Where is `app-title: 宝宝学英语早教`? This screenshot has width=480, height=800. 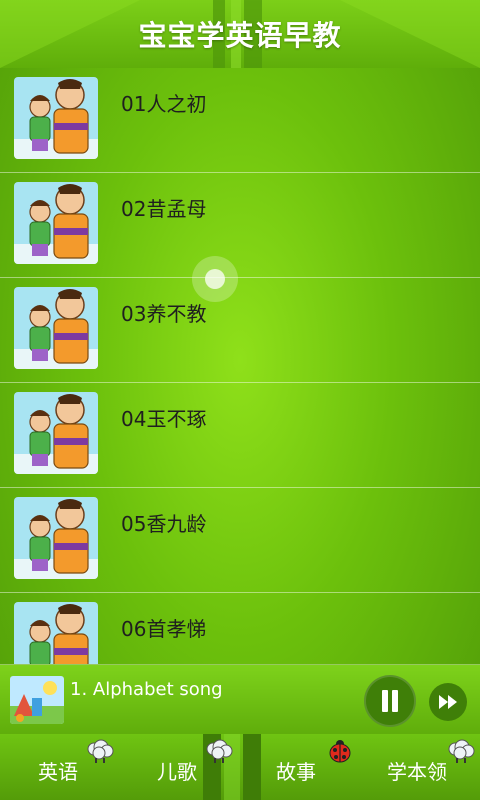
app-title: 宝宝学英语早教 is located at coordinates (240, 35).